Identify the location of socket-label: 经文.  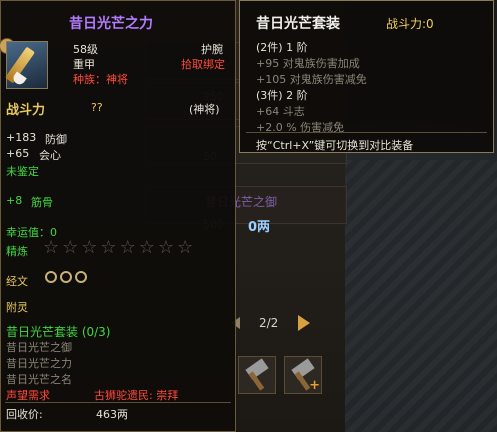
(17, 281).